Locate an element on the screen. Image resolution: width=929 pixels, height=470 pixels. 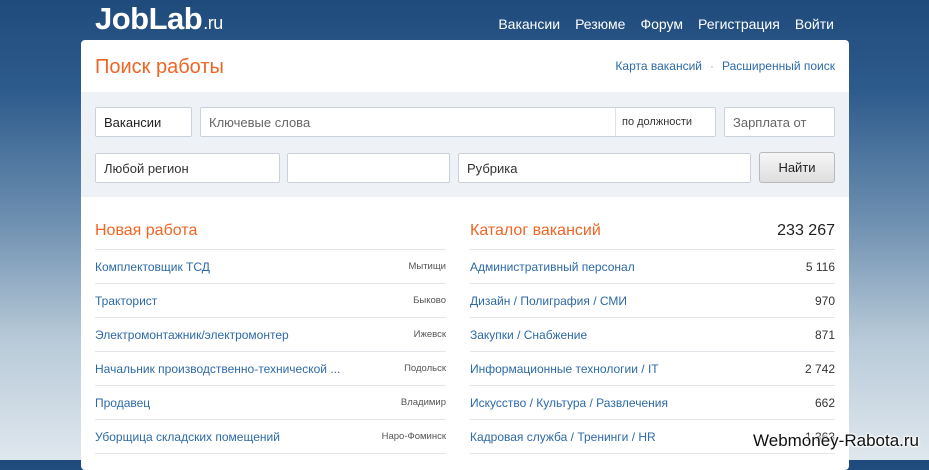
catalog-title: Каталог вакансий 233 267 is located at coordinates (652, 234).